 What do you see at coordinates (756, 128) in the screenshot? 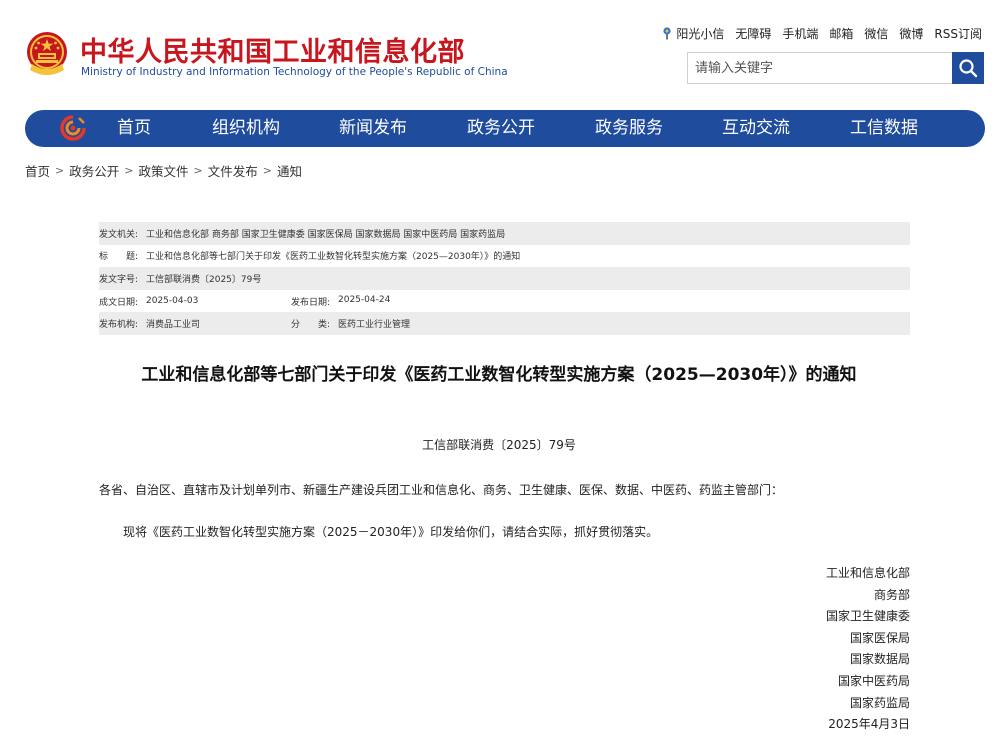
I see `nav-interaction: 互动交流` at bounding box center [756, 128].